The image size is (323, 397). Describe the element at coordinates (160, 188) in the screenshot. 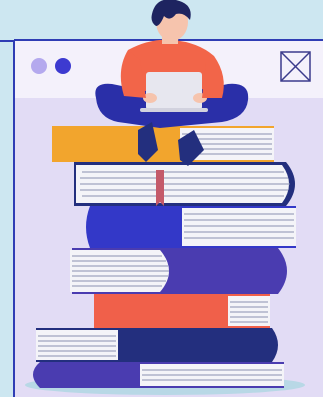

I see `bookmark-ribbon` at that location.